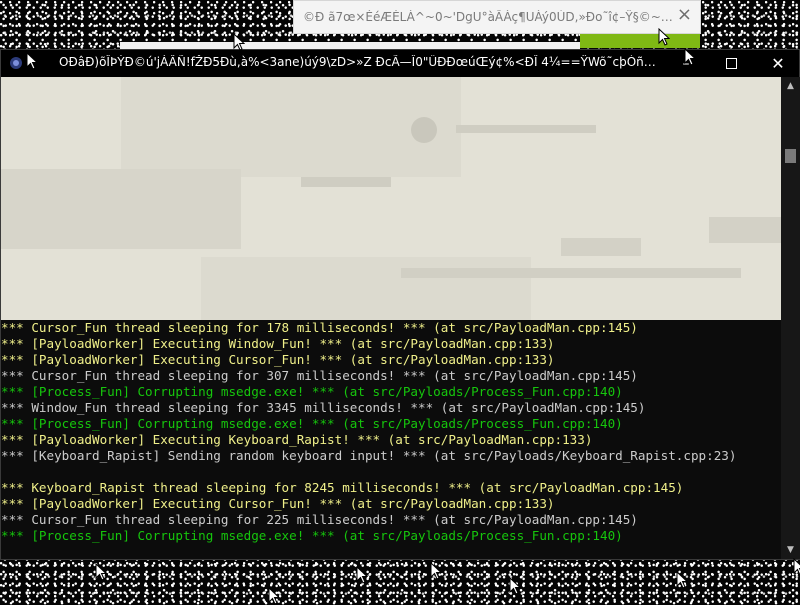 This screenshot has height=605, width=800. I want to click on scroll-down-icon: ▼, so click(790, 550).